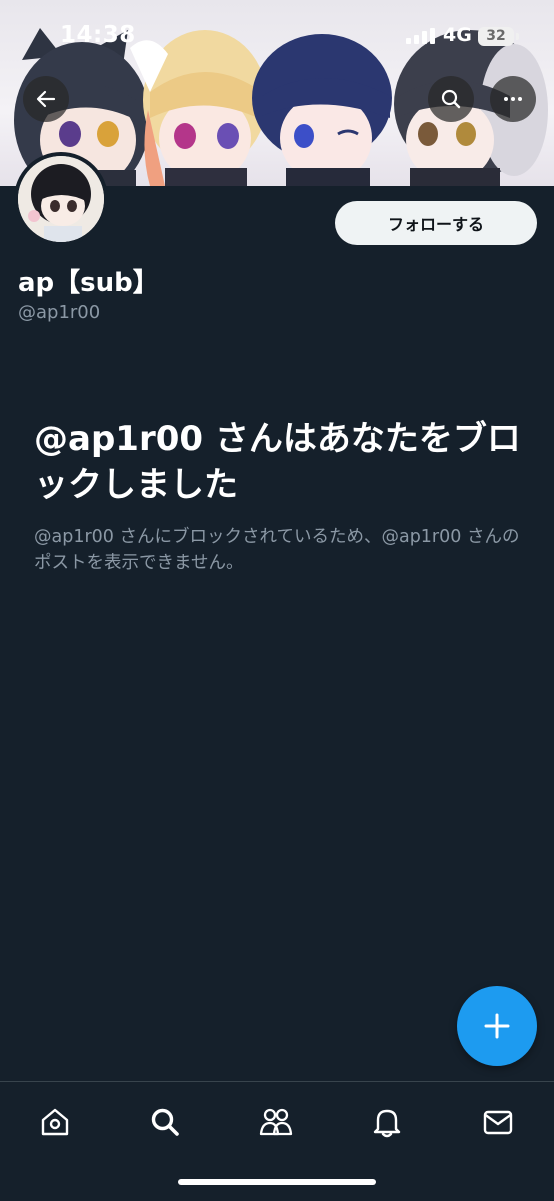 This screenshot has width=554, height=1201. I want to click on people-icon, so click(276, 1122).